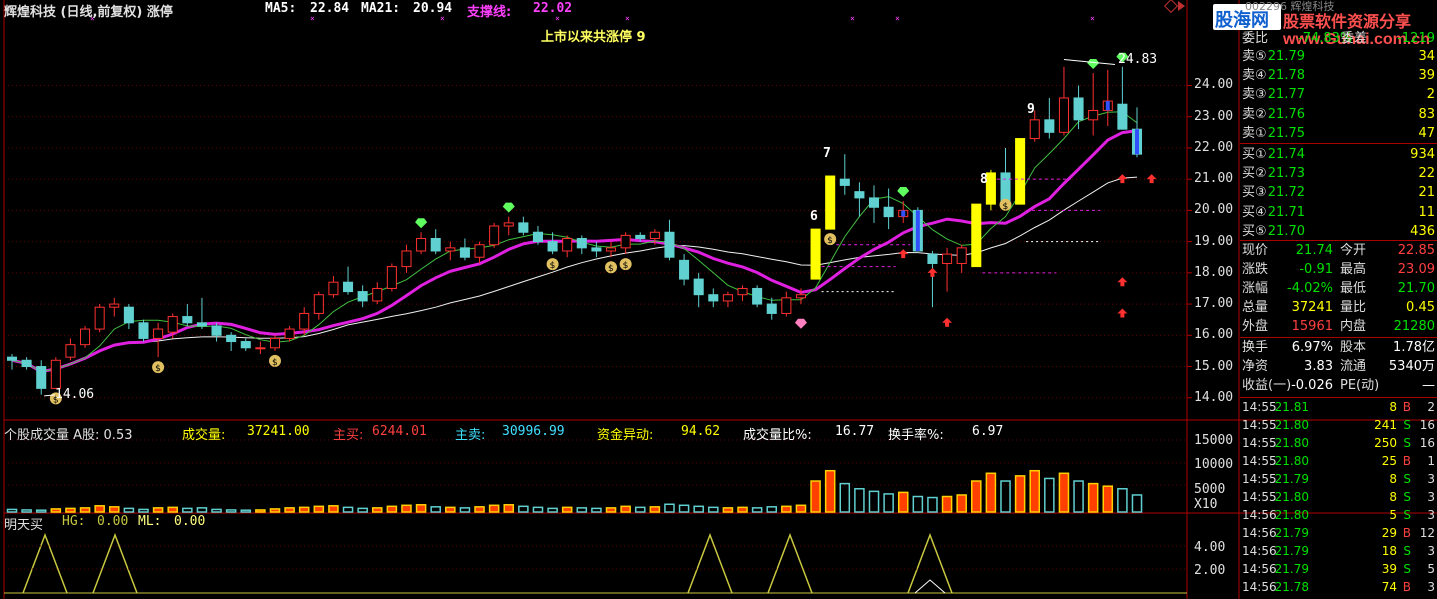  Describe the element at coordinates (1338, 497) in the screenshot. I see `tick-row: 14:55 21.80 8 S 3` at that location.